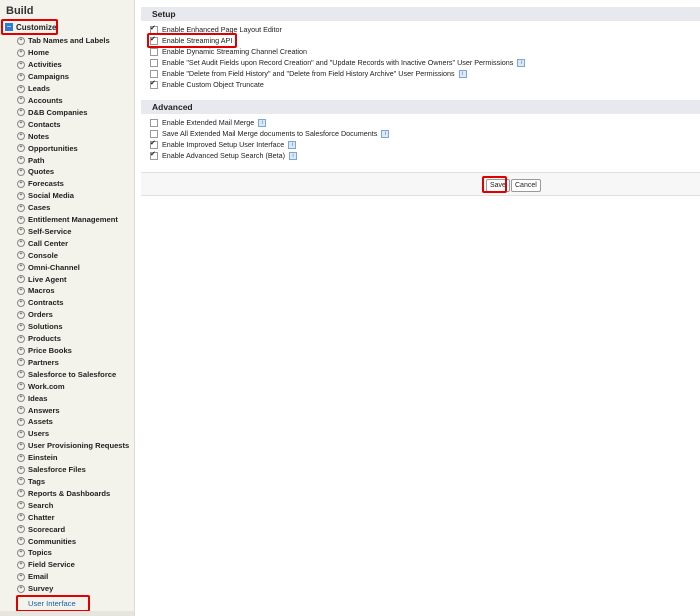  What do you see at coordinates (73, 267) in the screenshot?
I see `sidebar-item: + Omni-Channel` at bounding box center [73, 267].